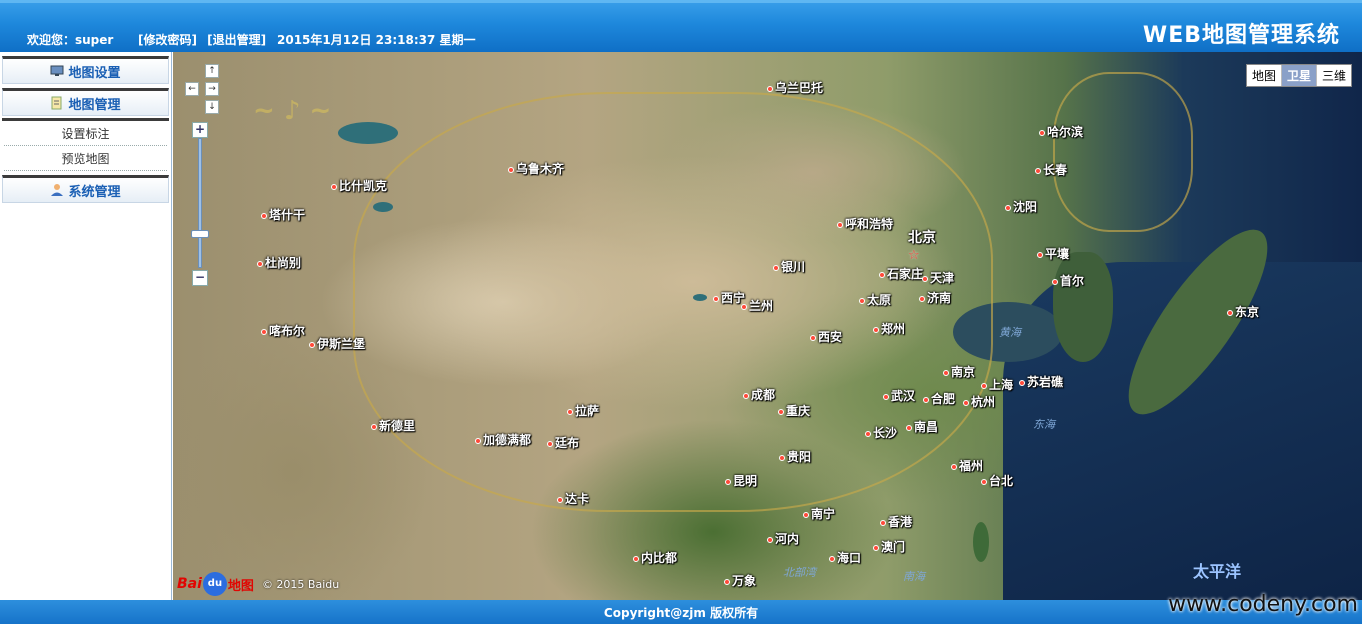  I want to click on city-label: 银川, so click(789, 266).